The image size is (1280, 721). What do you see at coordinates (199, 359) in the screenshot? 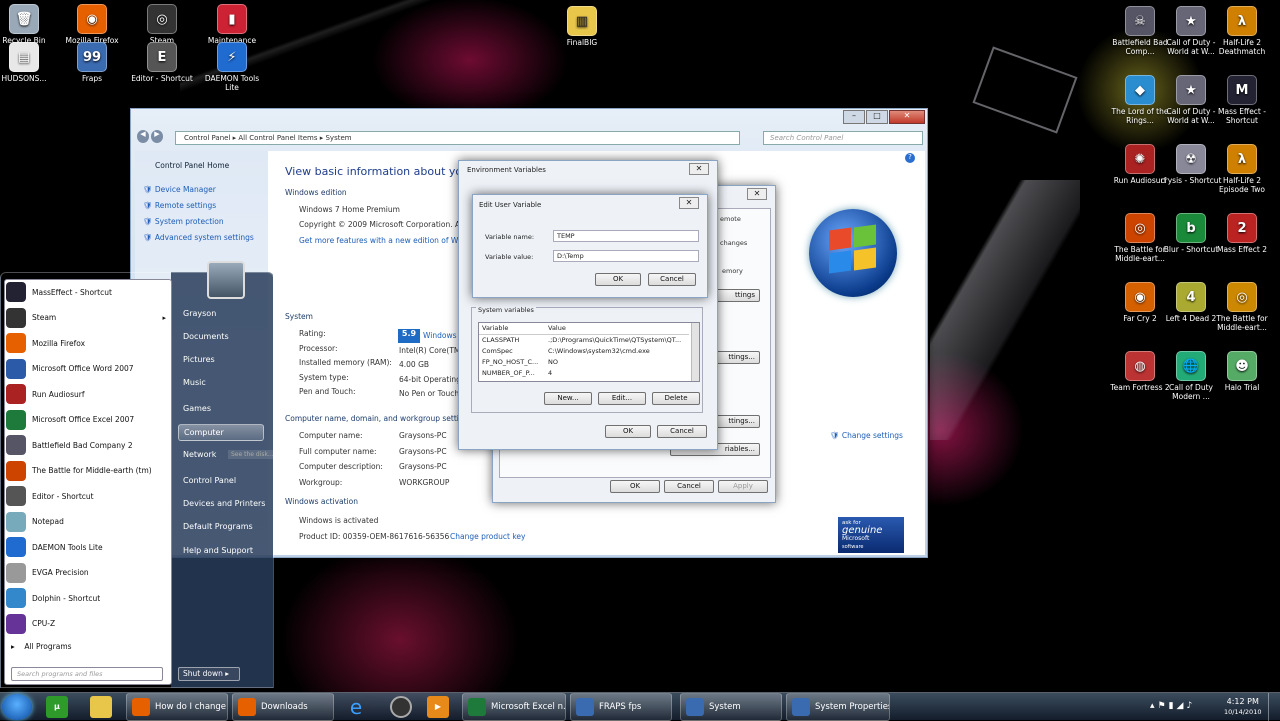
I see `start-menu-link-pictures: Pictures` at bounding box center [199, 359].